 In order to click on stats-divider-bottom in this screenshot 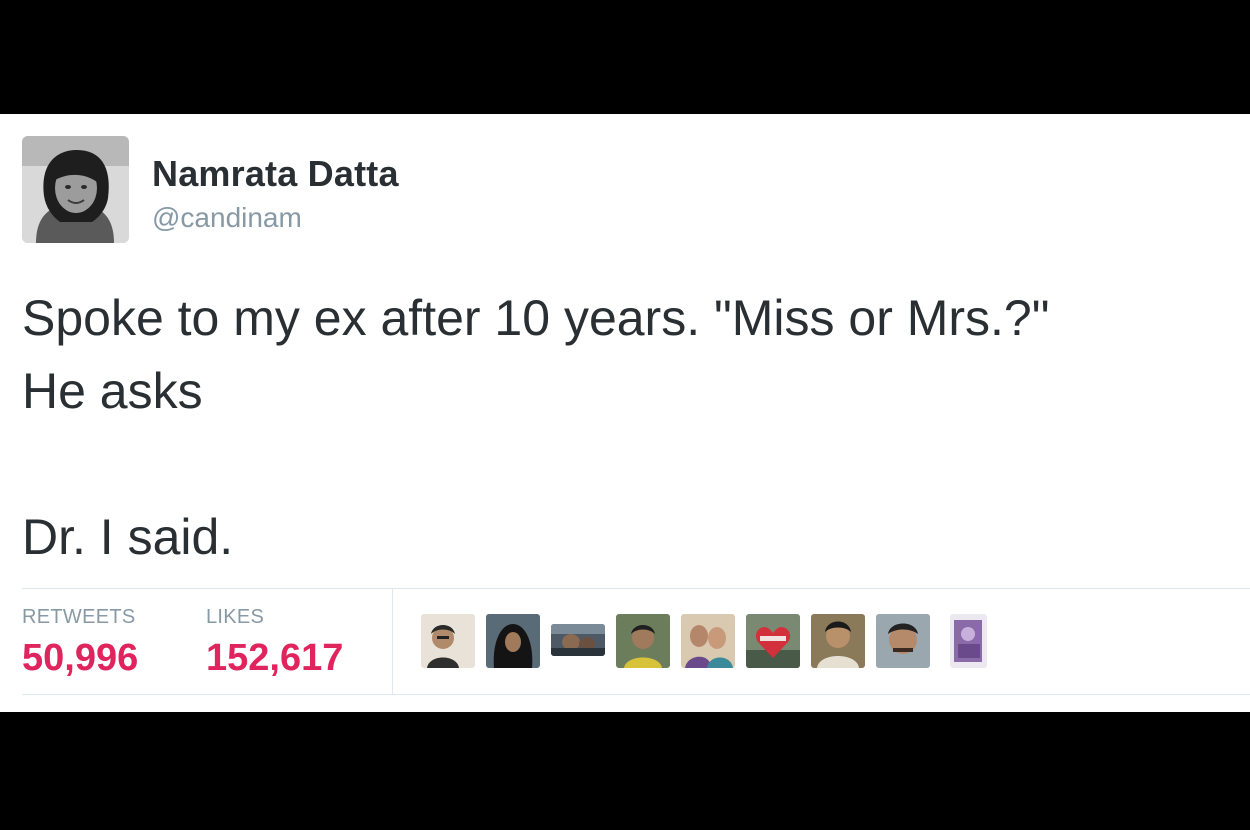, I will do `click(636, 694)`.